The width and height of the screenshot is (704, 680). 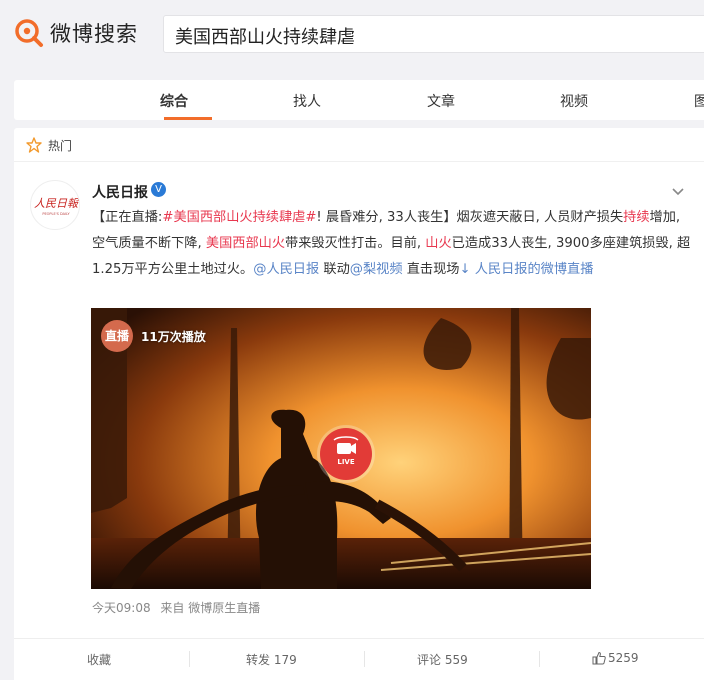 What do you see at coordinates (334, 269) in the screenshot?
I see `text-segment: 联动` at bounding box center [334, 269].